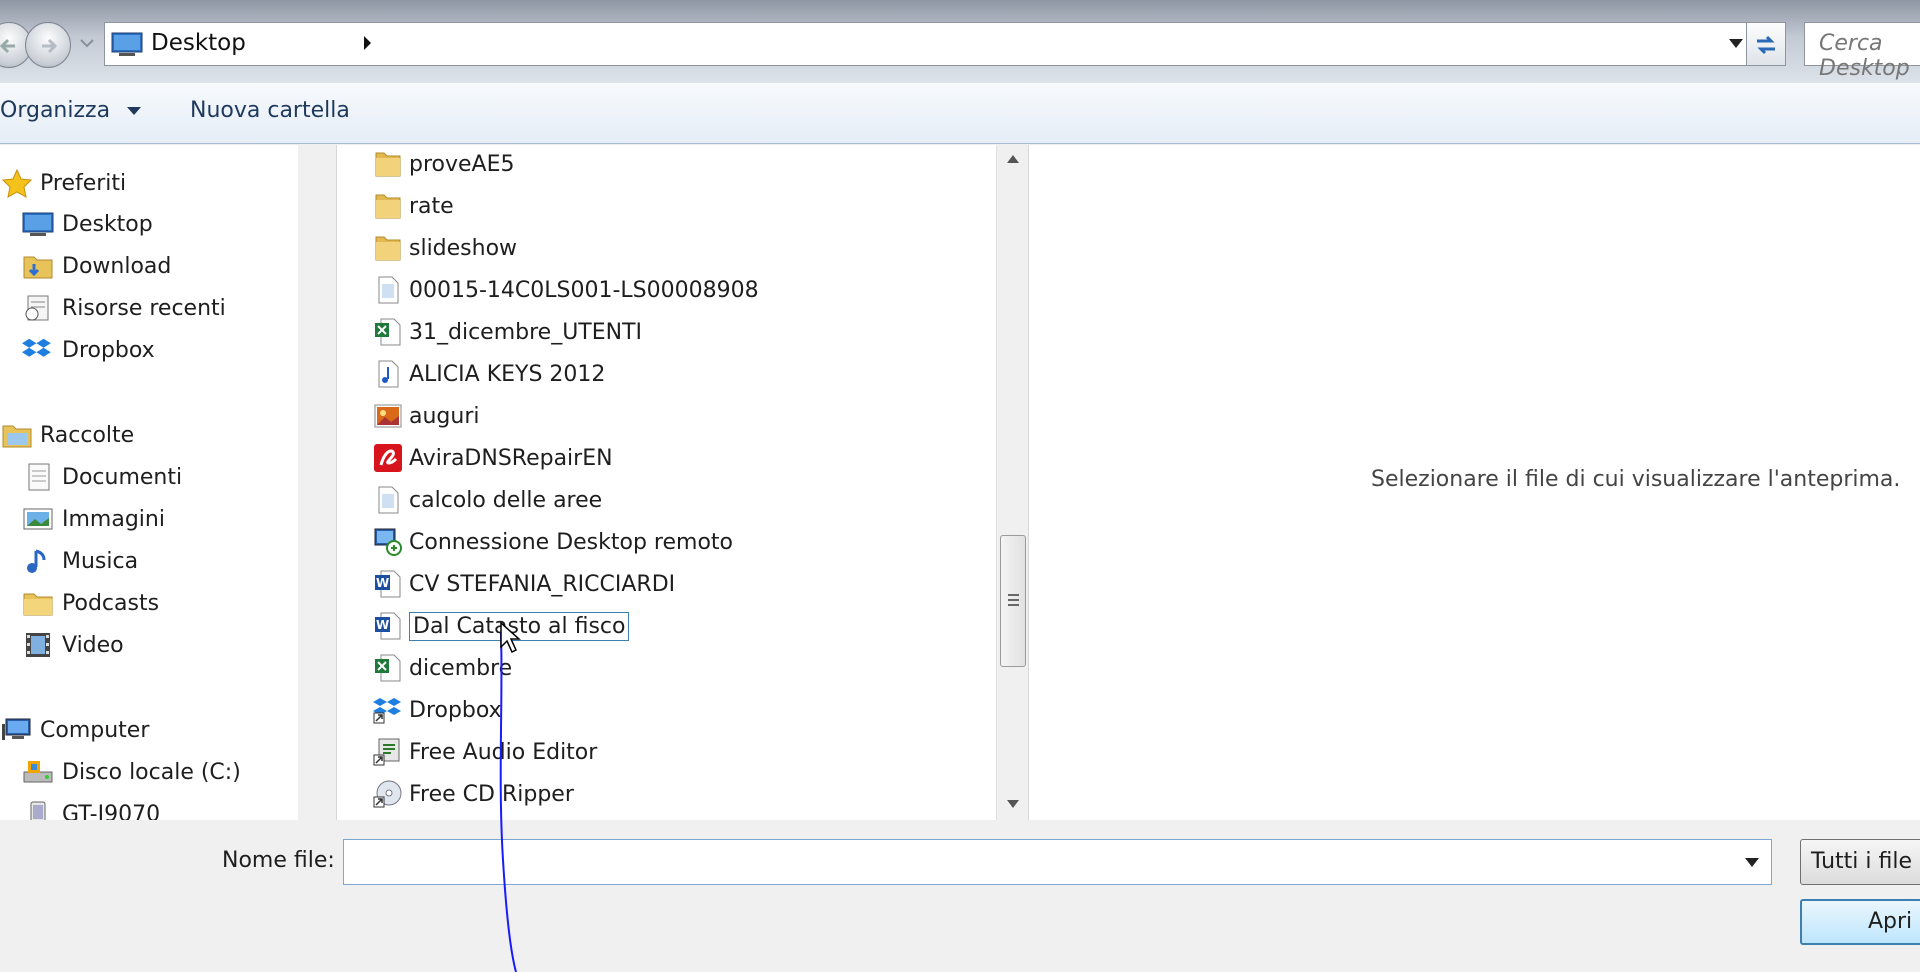 The width and height of the screenshot is (1920, 972). I want to click on filename-input, so click(1034, 863).